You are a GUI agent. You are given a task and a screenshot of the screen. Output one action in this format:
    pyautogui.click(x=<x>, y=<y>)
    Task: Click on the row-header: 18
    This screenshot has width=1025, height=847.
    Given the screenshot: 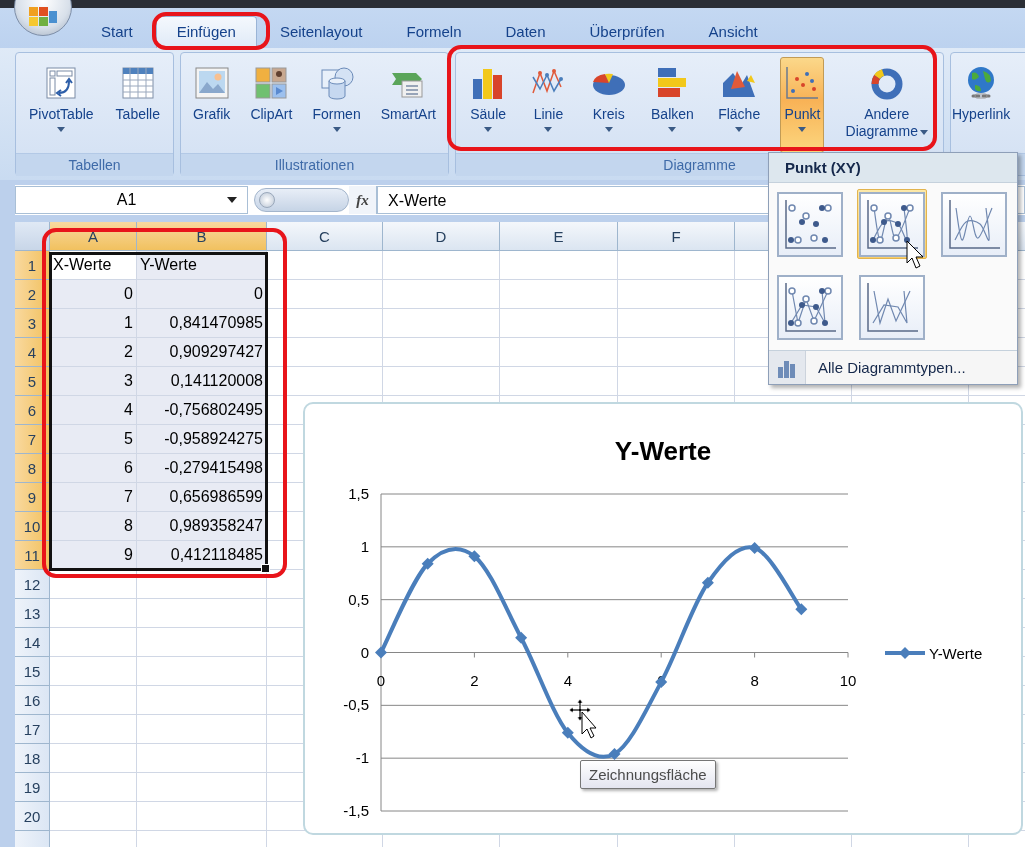 What is the action you would take?
    pyautogui.click(x=32, y=758)
    